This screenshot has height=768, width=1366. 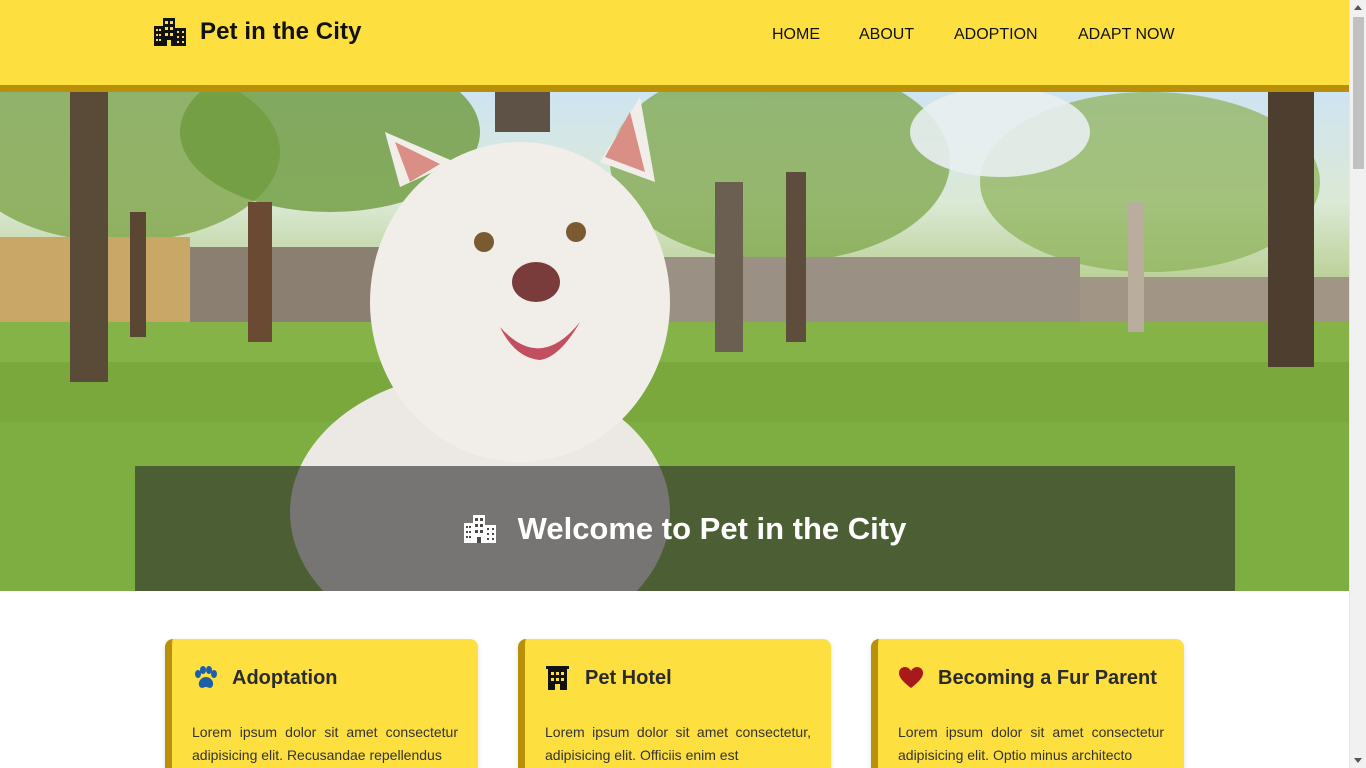 I want to click on brand: Pet in the City, so click(x=258, y=32).